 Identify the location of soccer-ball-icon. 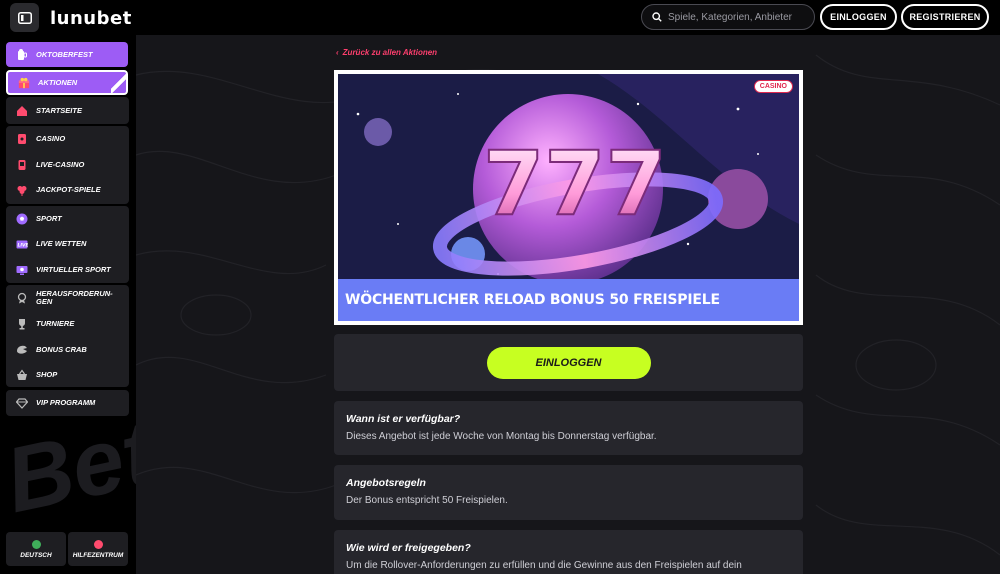
(22, 219).